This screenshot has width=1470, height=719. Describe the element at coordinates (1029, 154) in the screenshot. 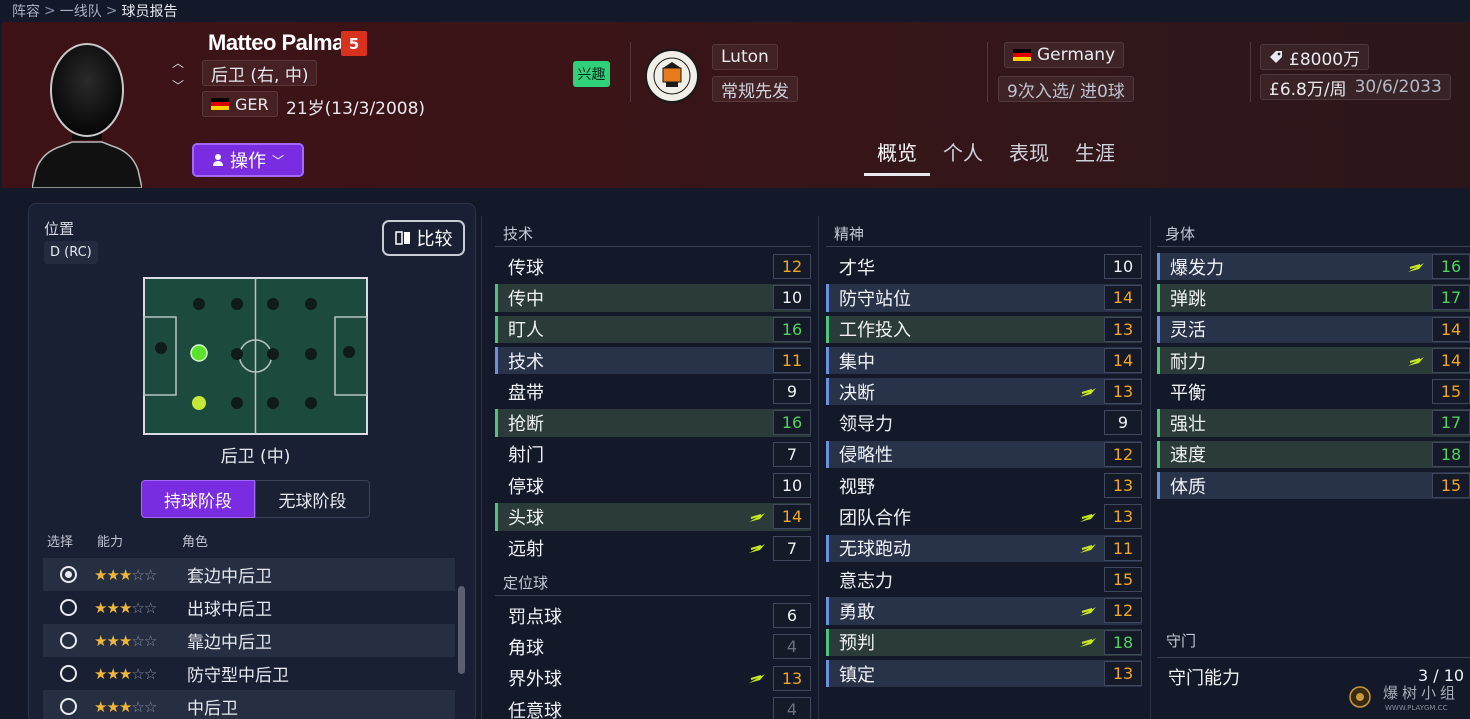

I see `tab-performance: 表现` at that location.